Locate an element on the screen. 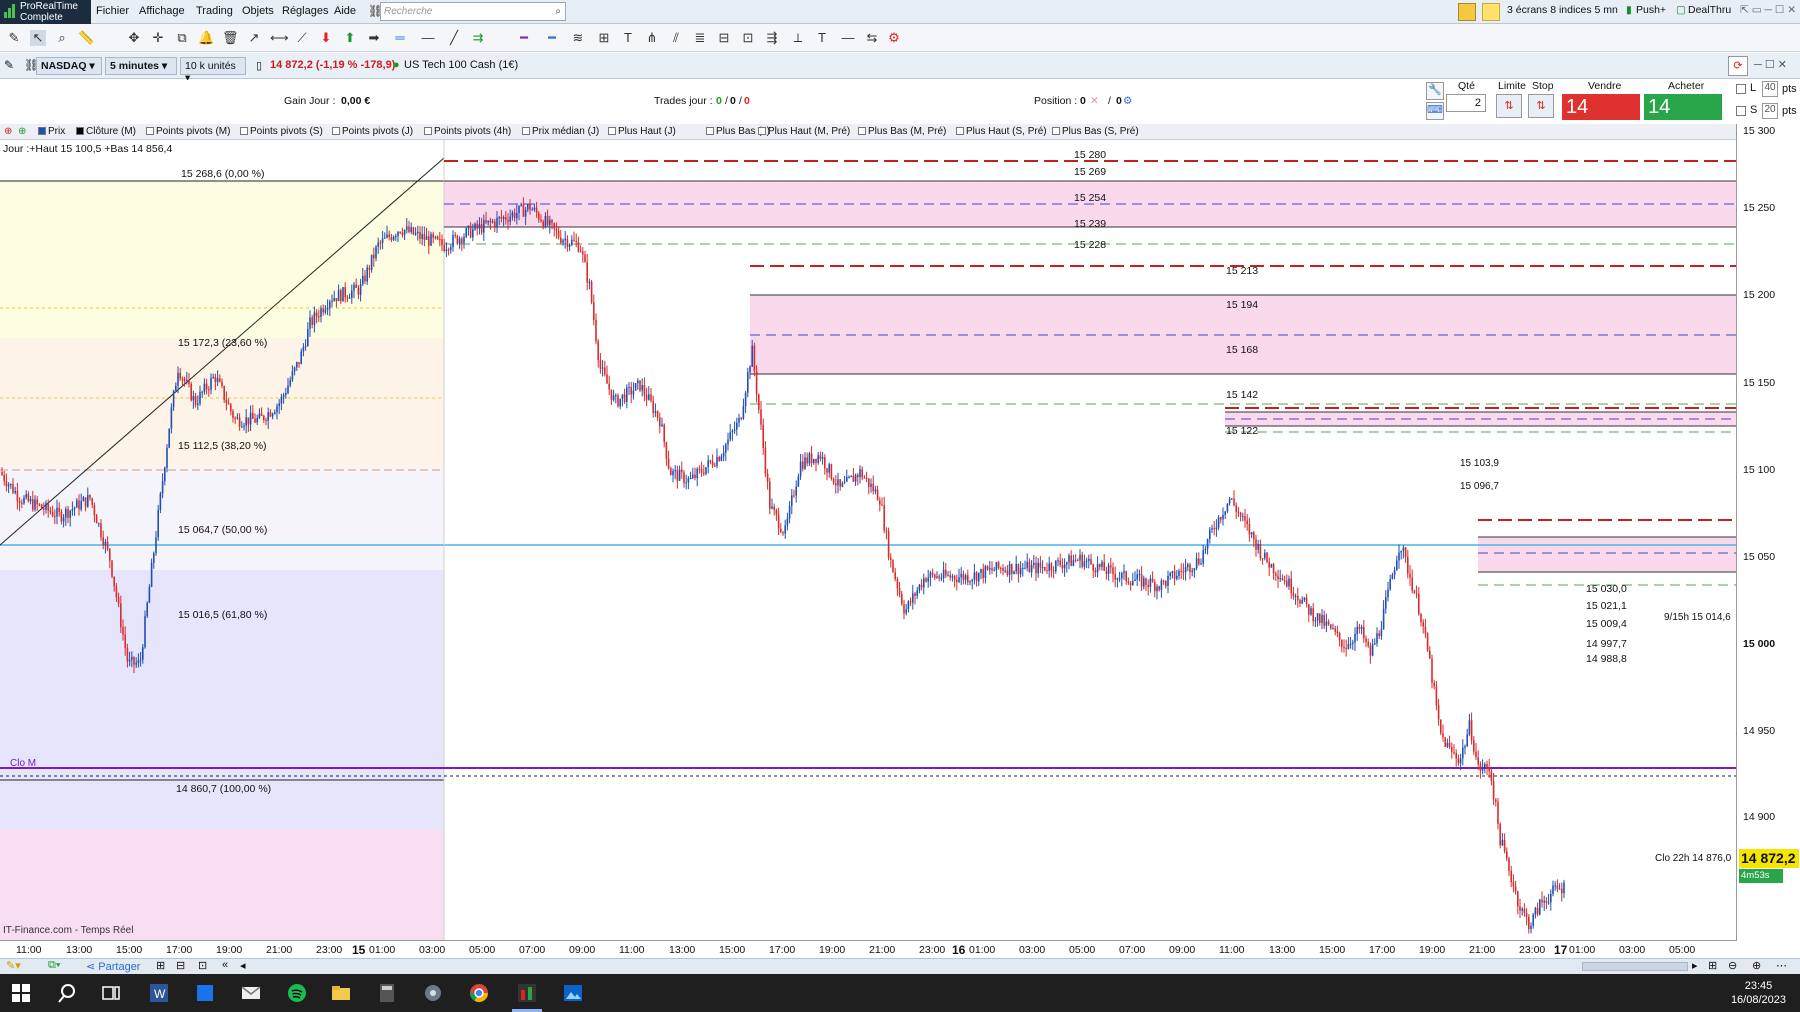  trendline-icon: ⟋ is located at coordinates (302, 38).